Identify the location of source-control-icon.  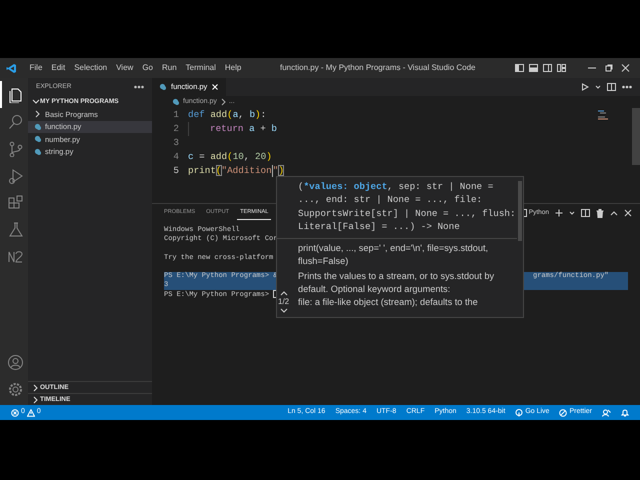
(15, 148).